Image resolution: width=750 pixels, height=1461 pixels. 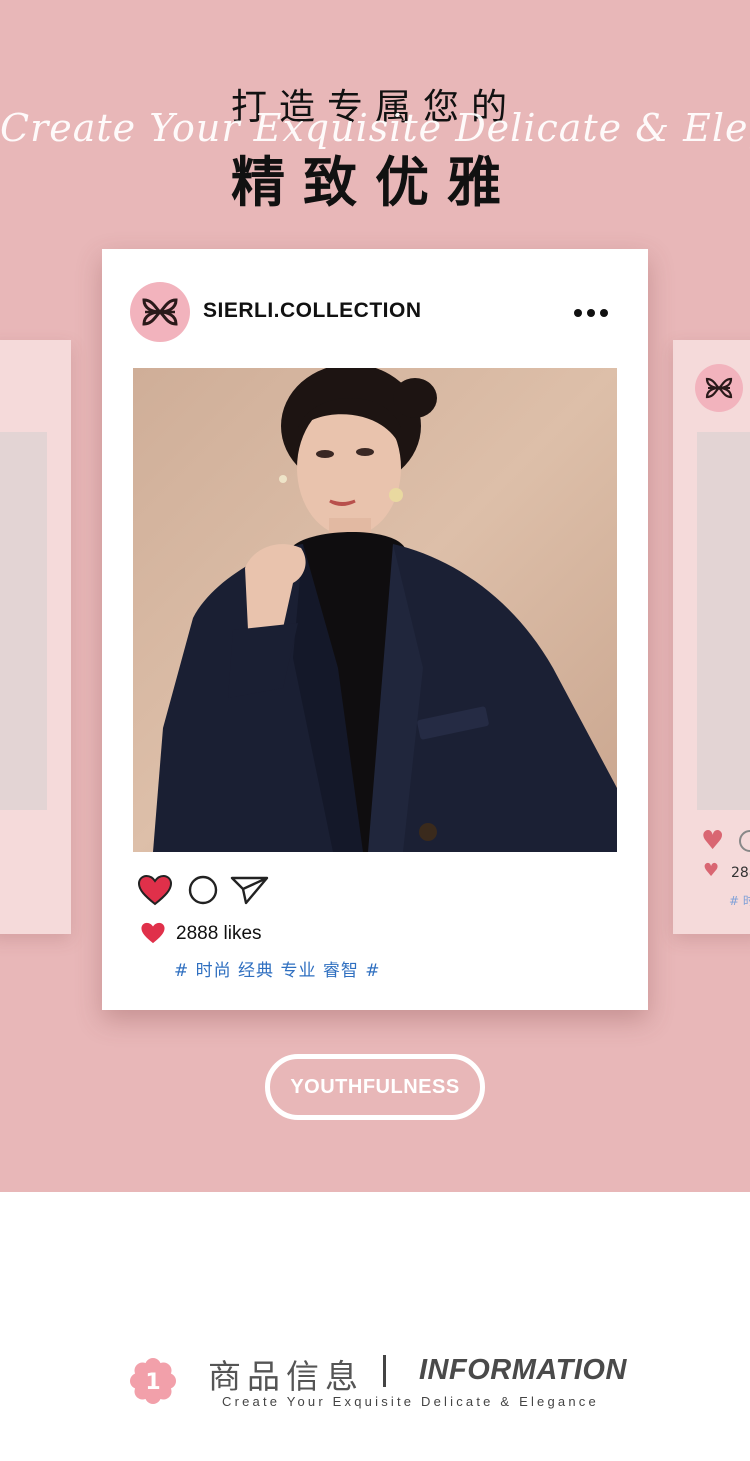 I want to click on side-card-heart-icon: ♥, so click(x=713, y=841).